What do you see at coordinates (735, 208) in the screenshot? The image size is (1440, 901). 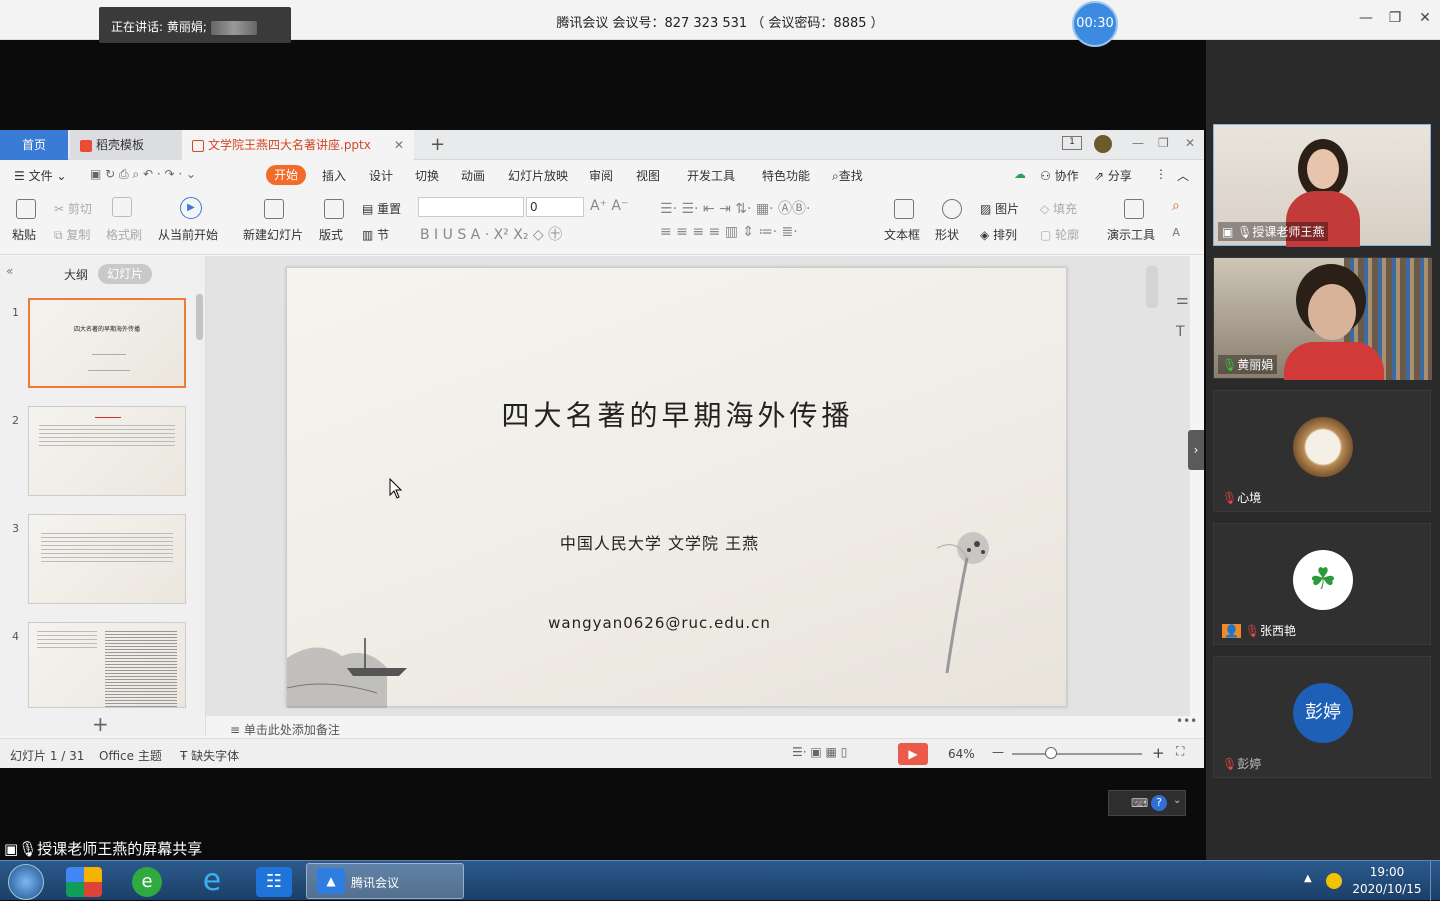 I see `list-icons: ☰· ☰· ⇤ ⇥ ⇅· ▦· ⒶⒷ·` at bounding box center [735, 208].